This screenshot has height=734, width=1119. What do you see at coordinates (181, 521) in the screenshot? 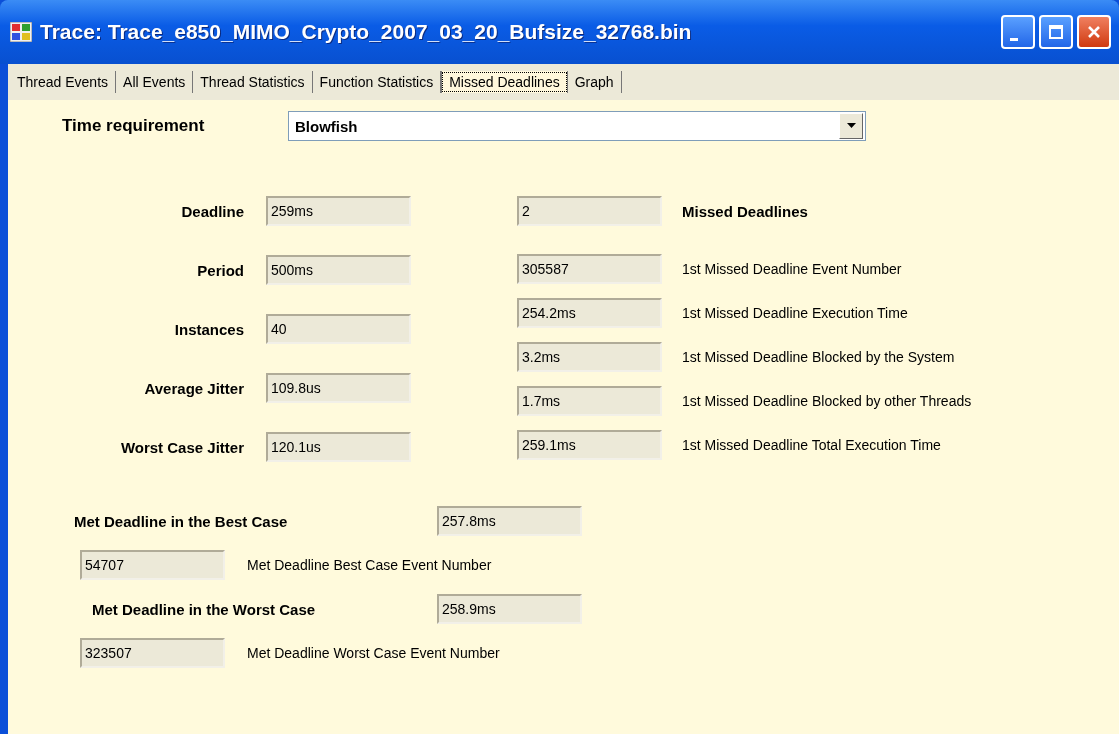
I see `section-heading: Met Deadline in the Best Case` at bounding box center [181, 521].